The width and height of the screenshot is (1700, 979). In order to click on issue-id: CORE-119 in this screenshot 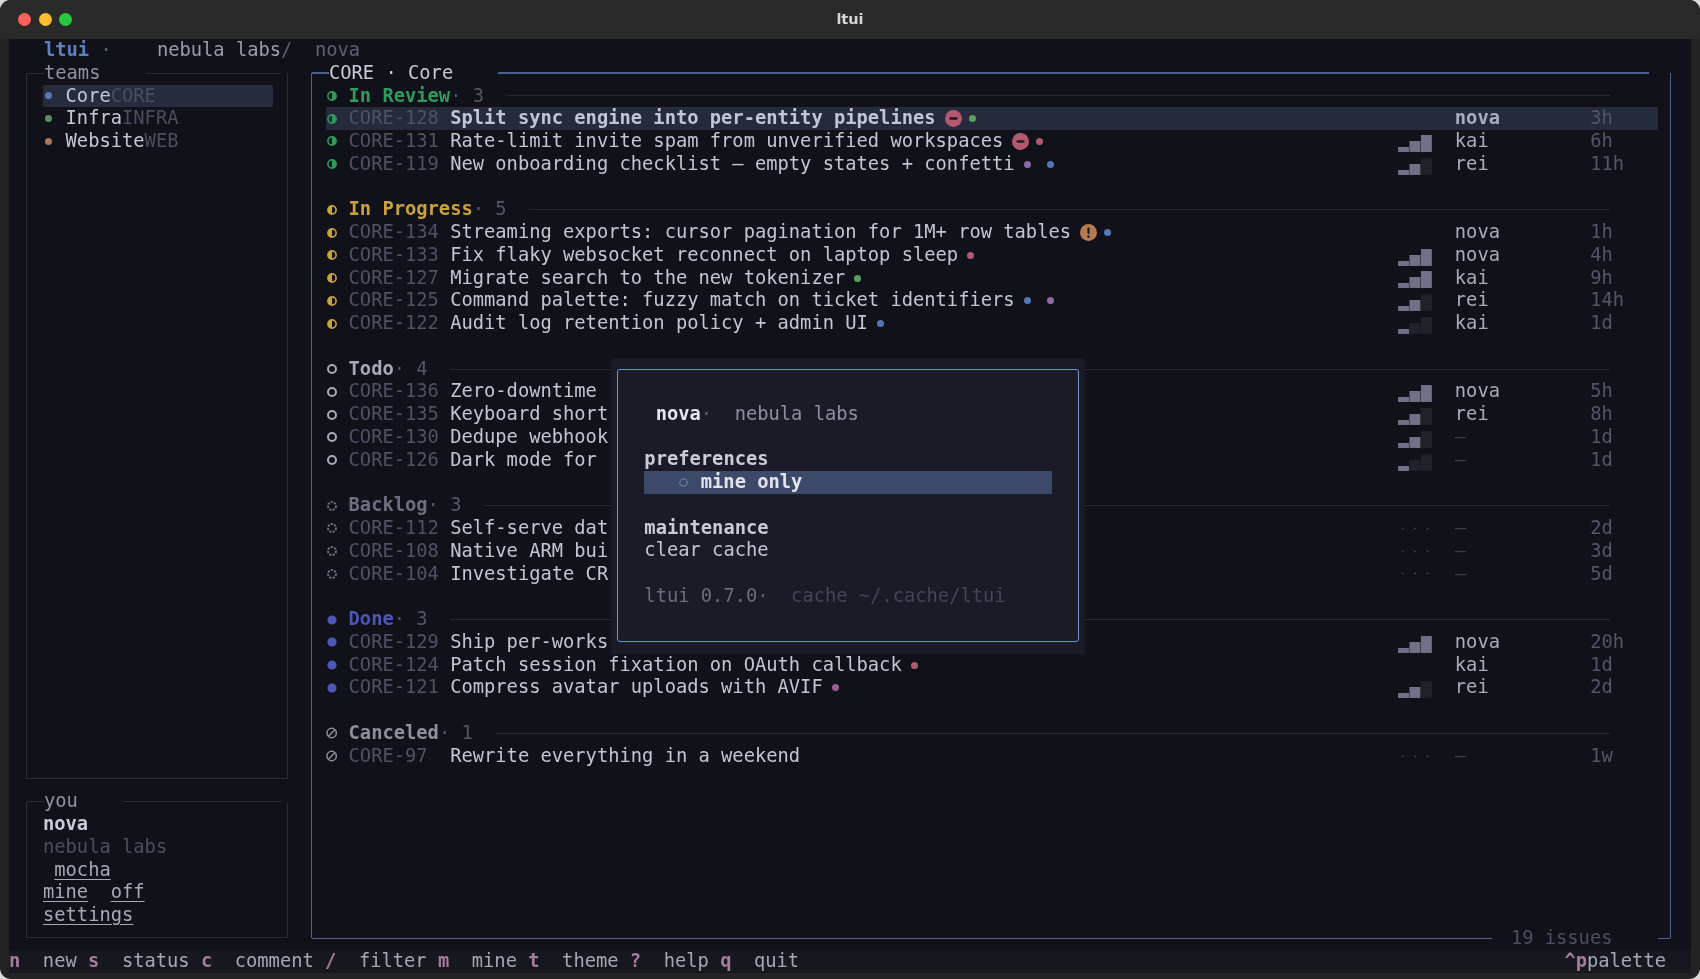, I will do `click(394, 164)`.